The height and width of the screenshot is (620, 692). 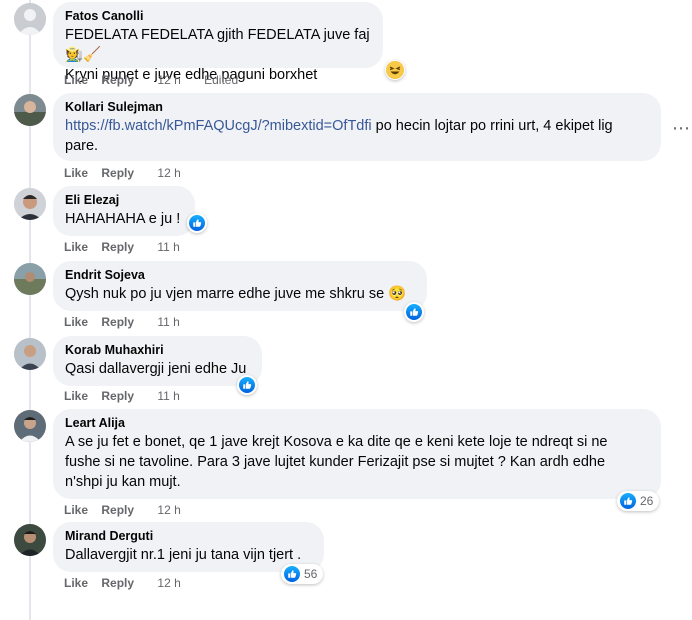 I want to click on edited-label: Edited, so click(x=221, y=80).